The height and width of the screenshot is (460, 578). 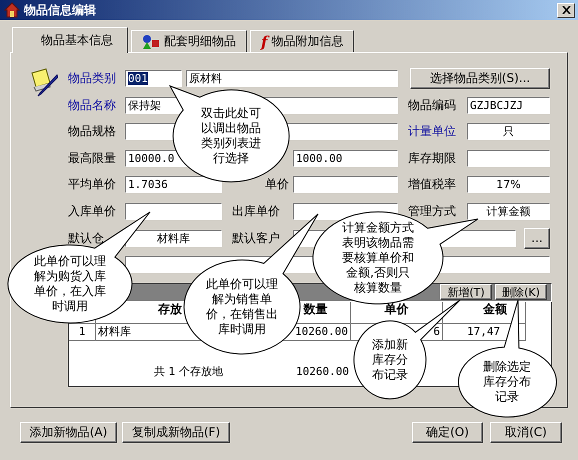 What do you see at coordinates (92, 78) in the screenshot?
I see `field-label: 物品类别` at bounding box center [92, 78].